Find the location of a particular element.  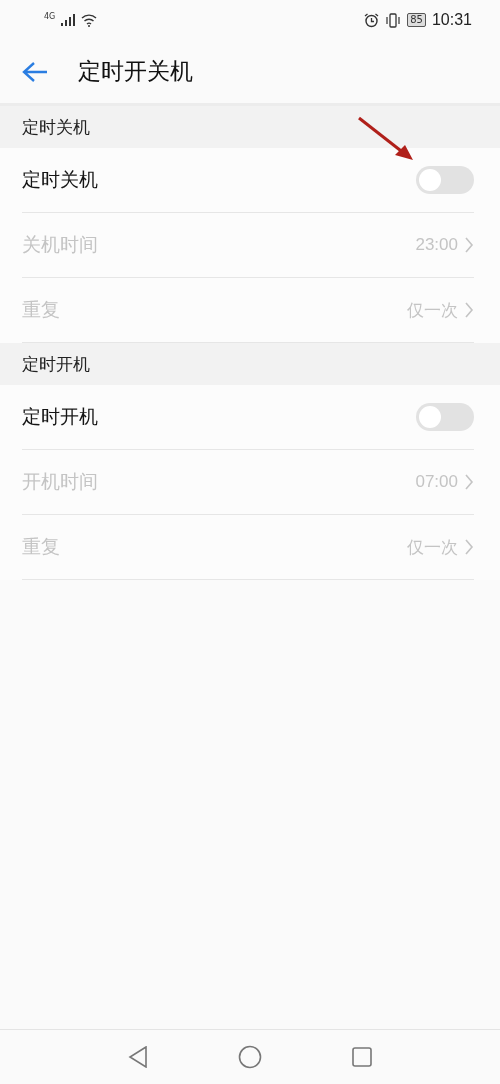

vibrate-icon is located at coordinates (393, 20).